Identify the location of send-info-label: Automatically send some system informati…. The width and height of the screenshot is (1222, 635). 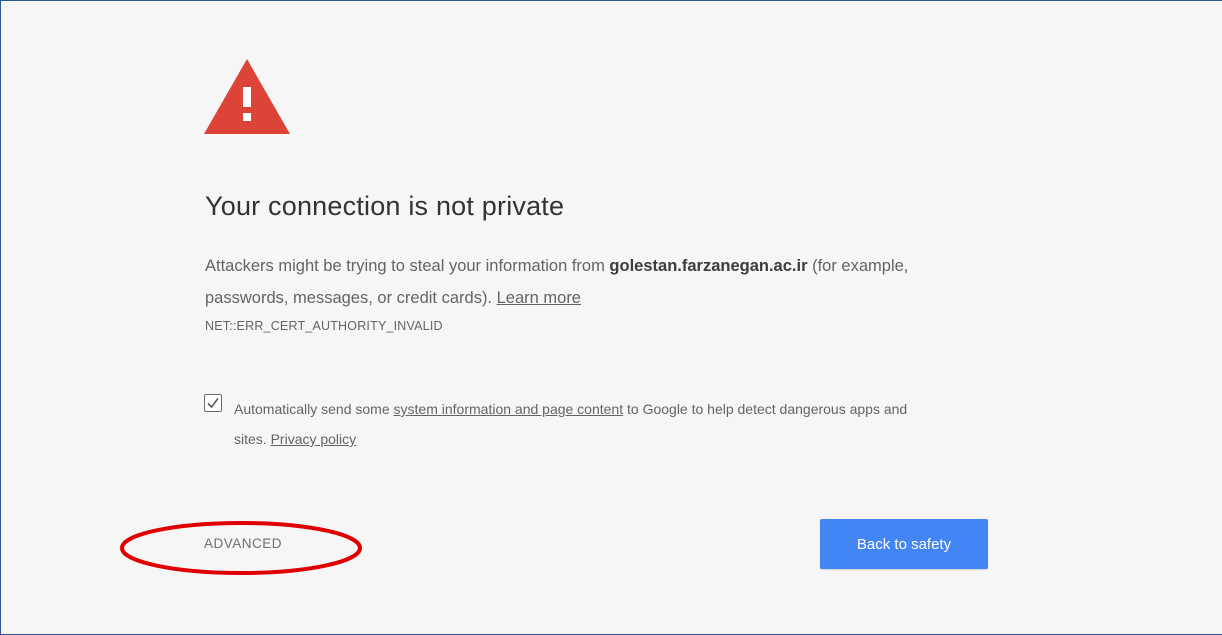
(584, 424).